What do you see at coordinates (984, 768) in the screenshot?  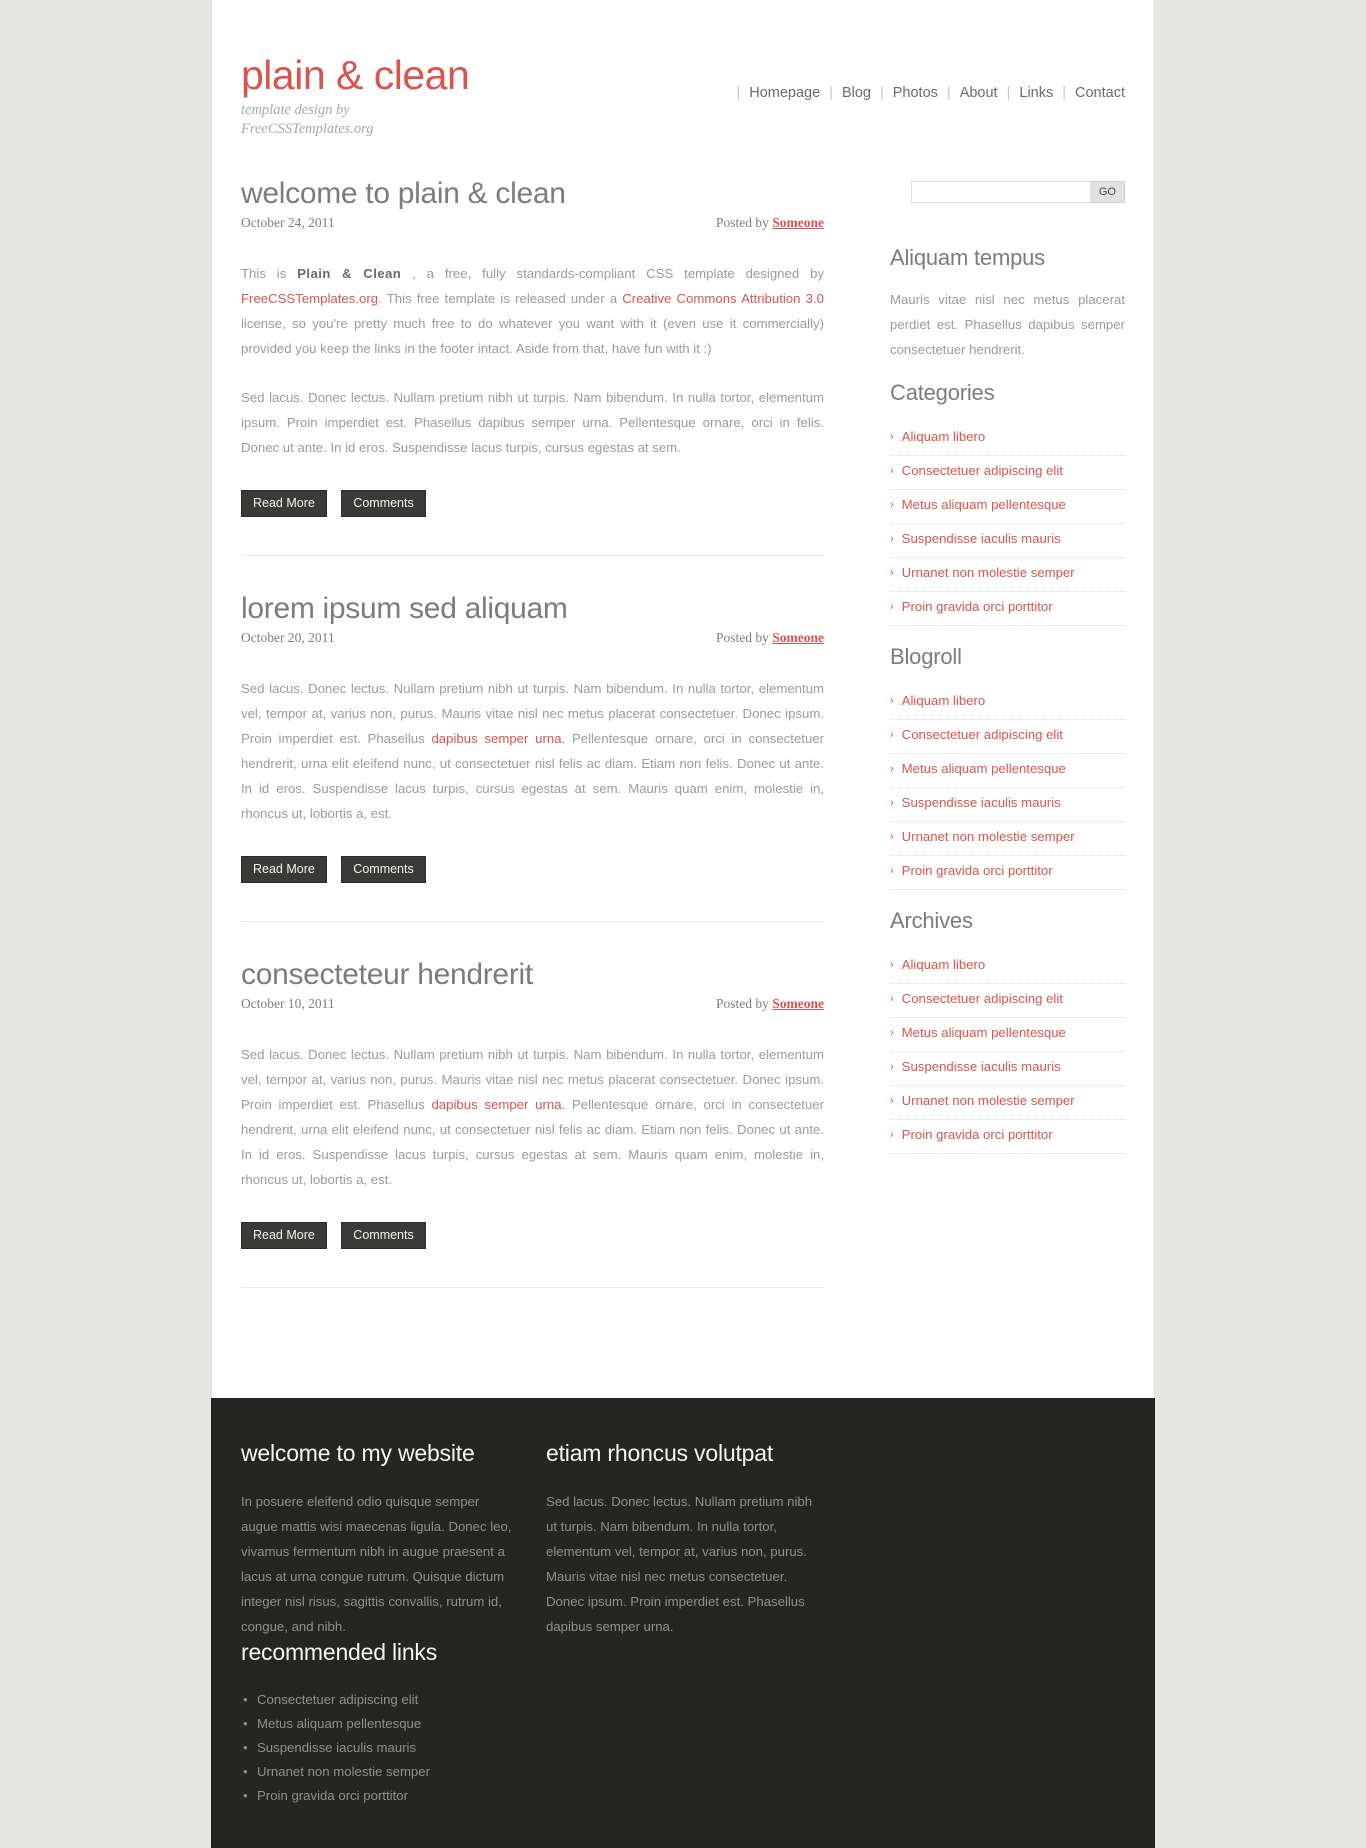 I see `blogroll-link: Metus aliquam pellentesque` at bounding box center [984, 768].